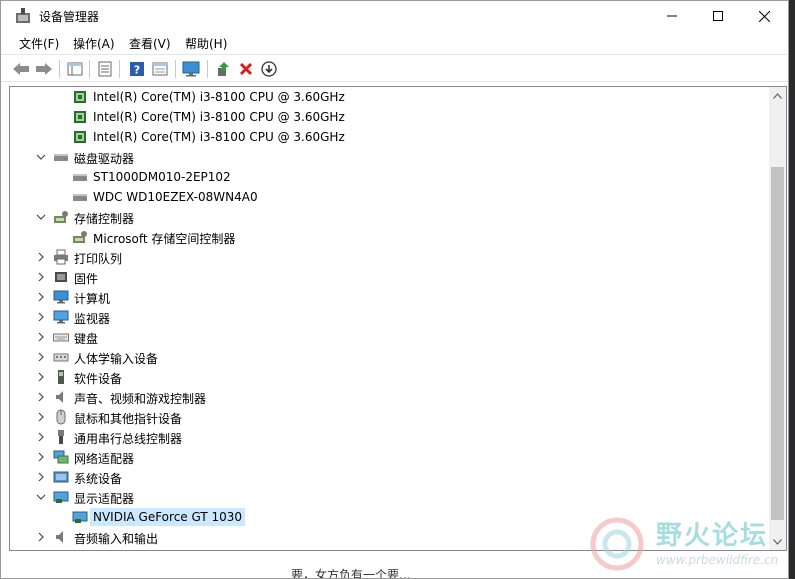 This screenshot has width=795, height=579. Describe the element at coordinates (717, 560) in the screenshot. I see `watermark-url: www.prbewildfire.cn` at that location.